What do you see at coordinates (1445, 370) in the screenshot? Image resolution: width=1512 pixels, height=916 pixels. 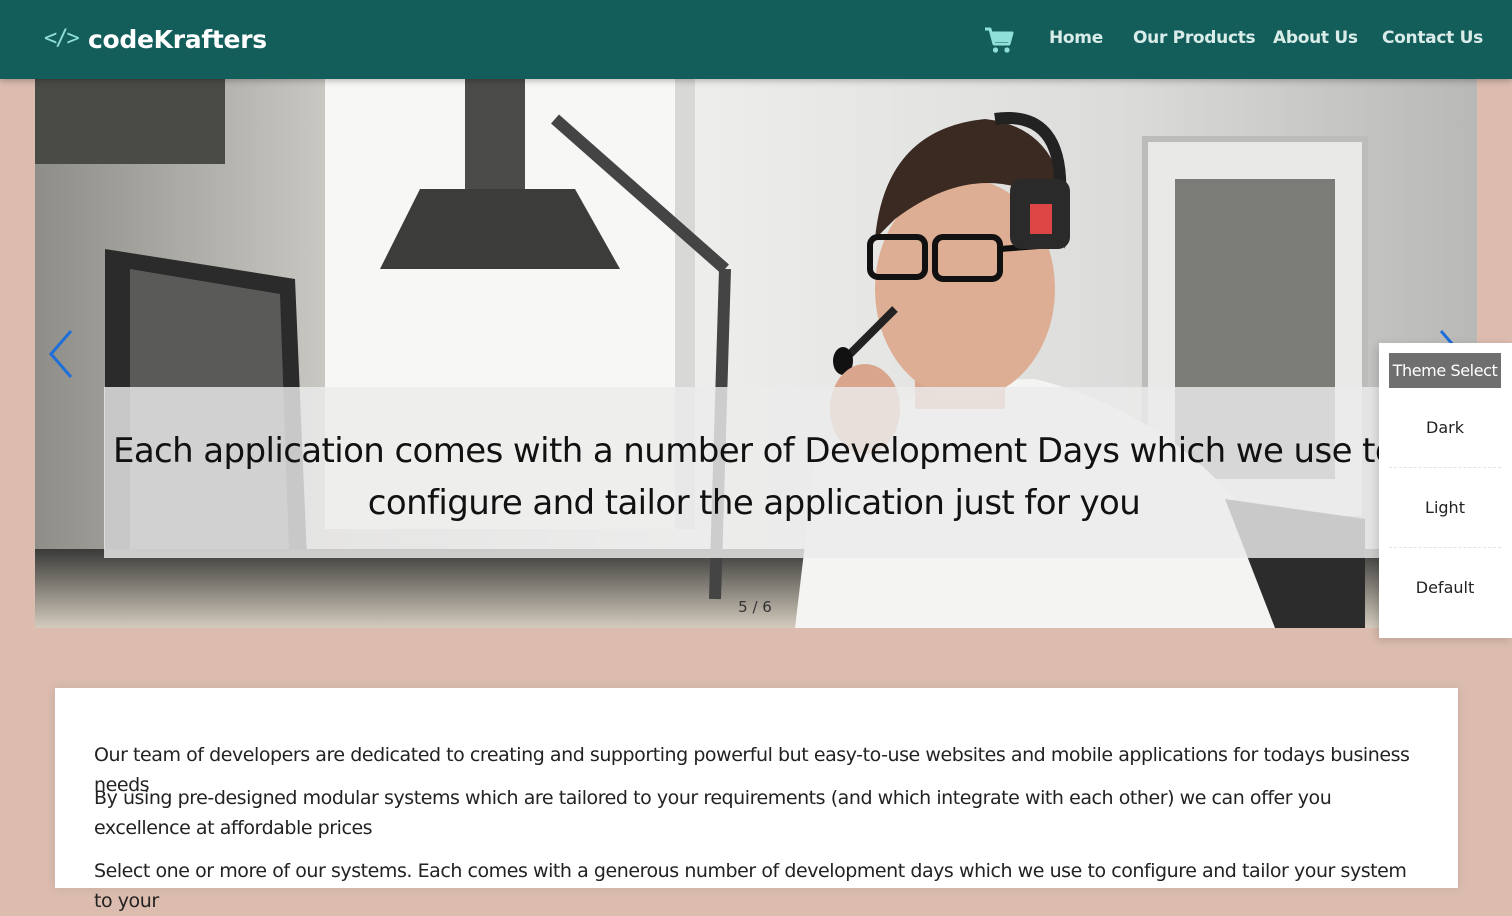 I see `theme-select-title: Theme Select` at bounding box center [1445, 370].